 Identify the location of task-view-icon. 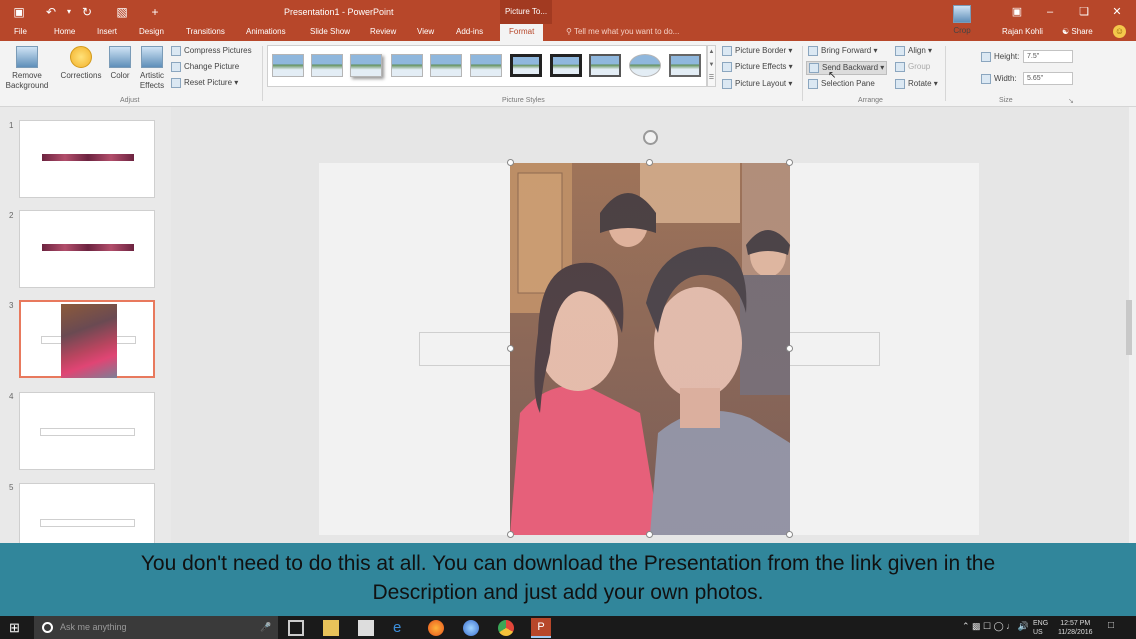
(296, 628).